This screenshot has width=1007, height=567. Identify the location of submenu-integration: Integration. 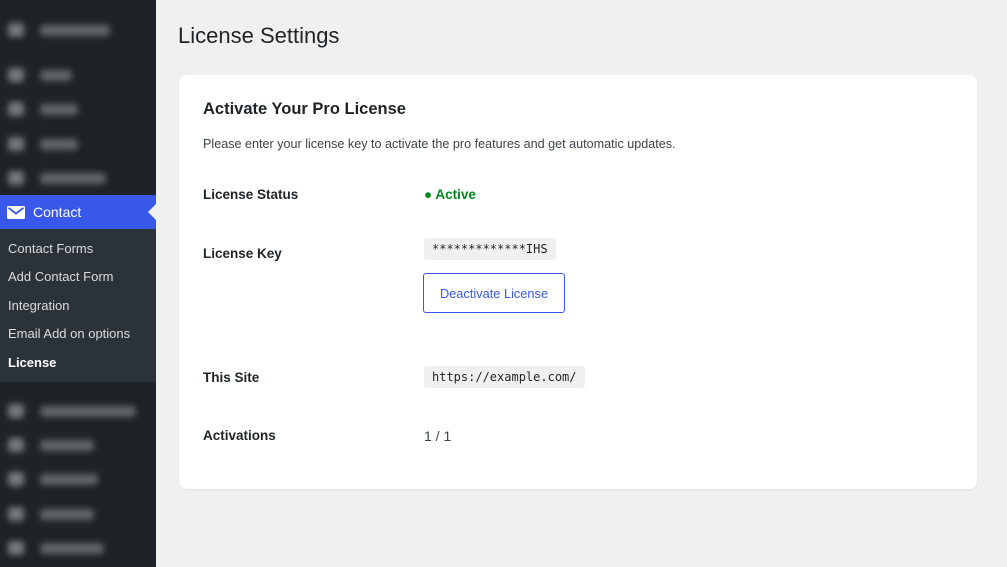
(78, 306).